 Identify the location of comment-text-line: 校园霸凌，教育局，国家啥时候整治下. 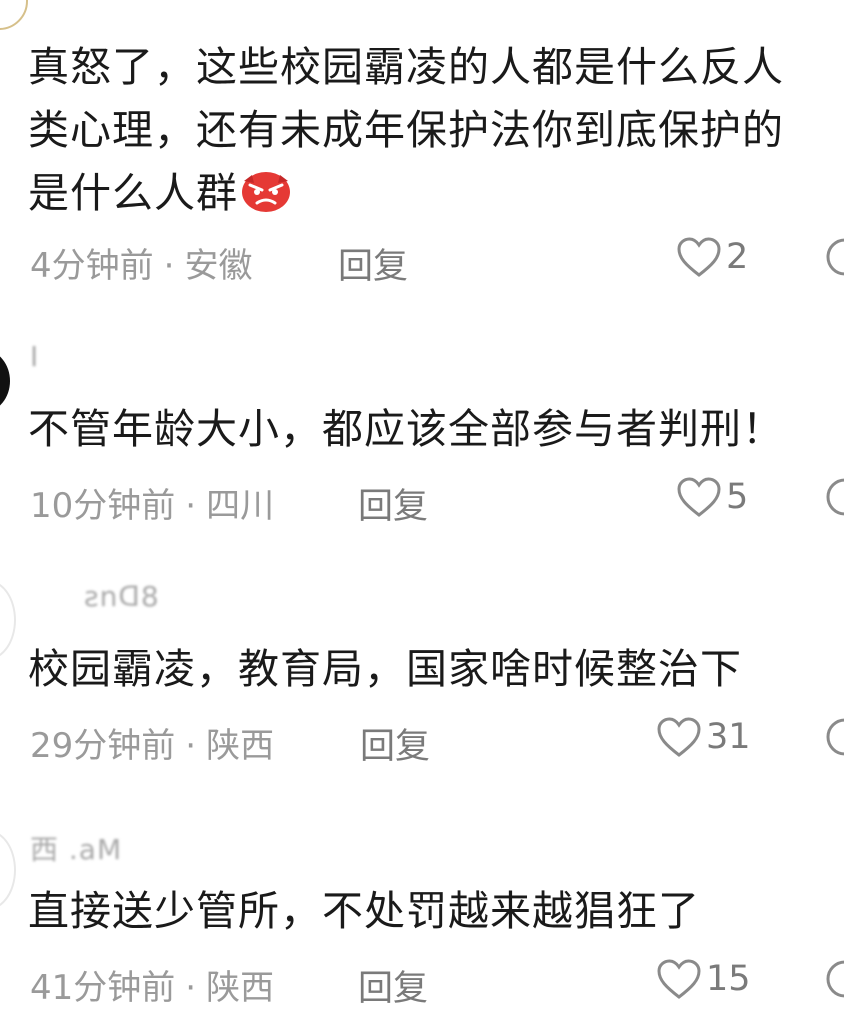
(385, 669).